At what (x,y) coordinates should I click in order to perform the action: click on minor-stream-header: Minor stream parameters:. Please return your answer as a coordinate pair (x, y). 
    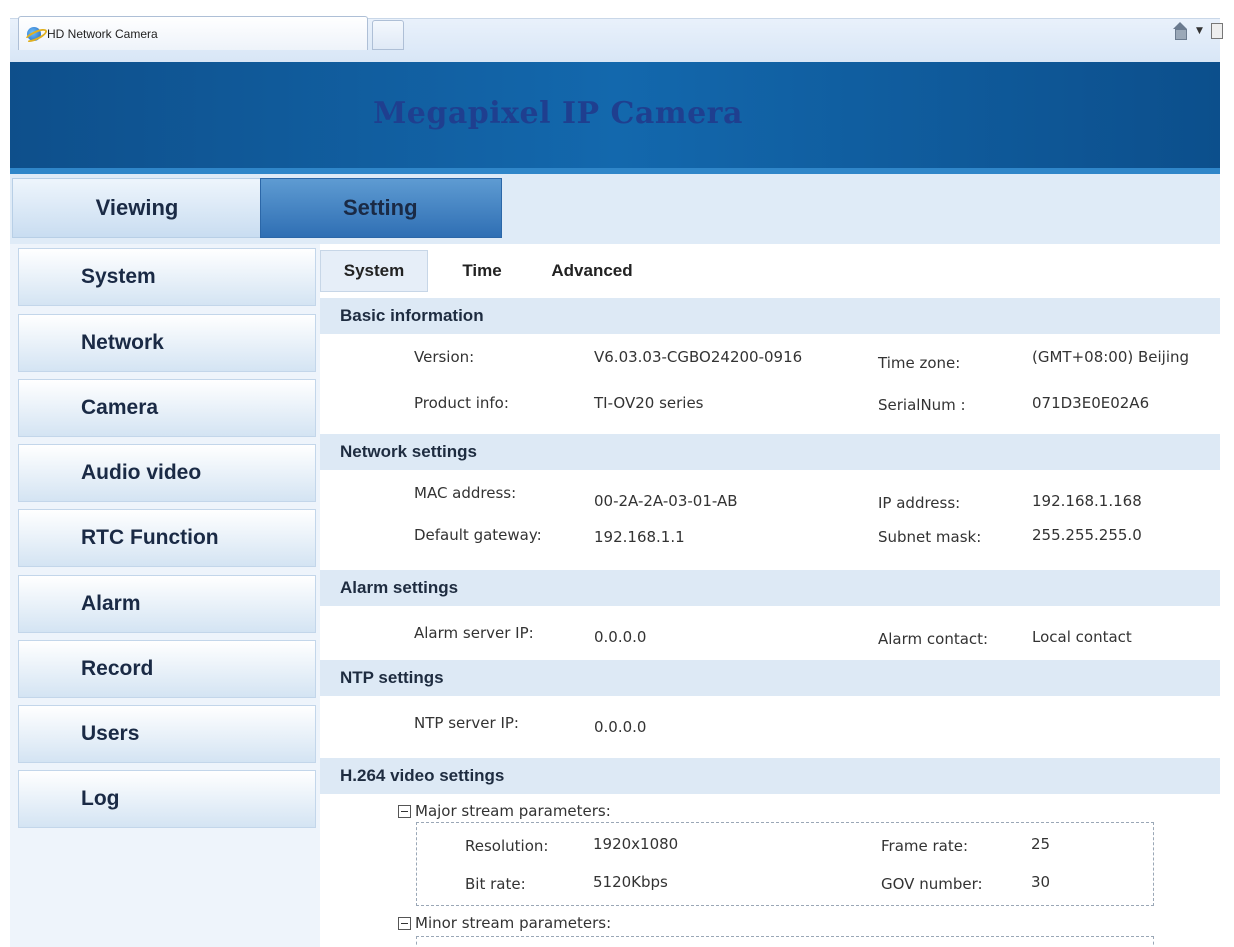
    Looking at the image, I should click on (504, 923).